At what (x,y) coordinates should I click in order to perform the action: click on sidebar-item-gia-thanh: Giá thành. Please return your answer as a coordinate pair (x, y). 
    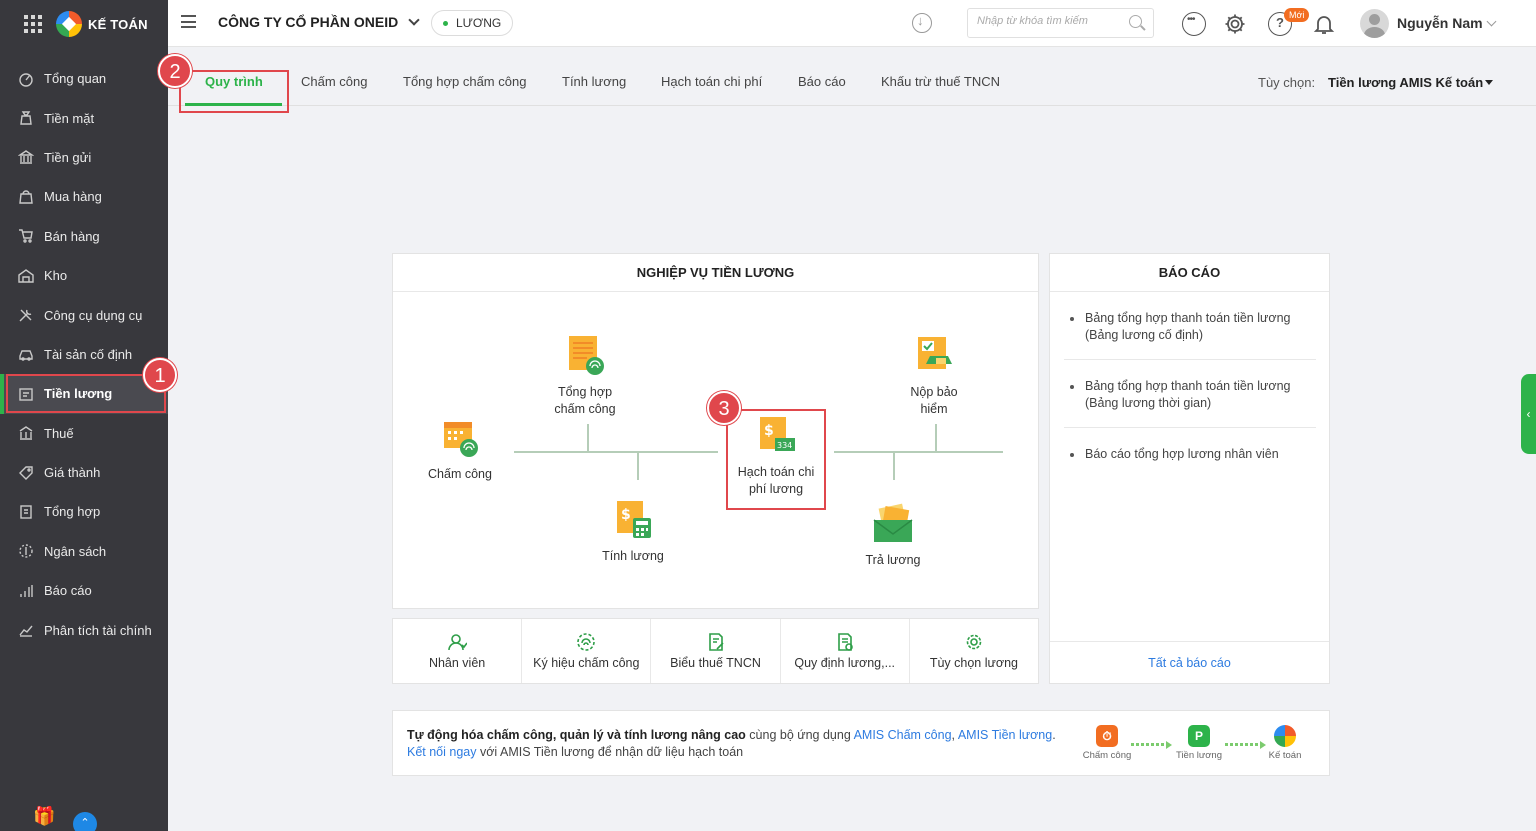
    Looking at the image, I should click on (84, 472).